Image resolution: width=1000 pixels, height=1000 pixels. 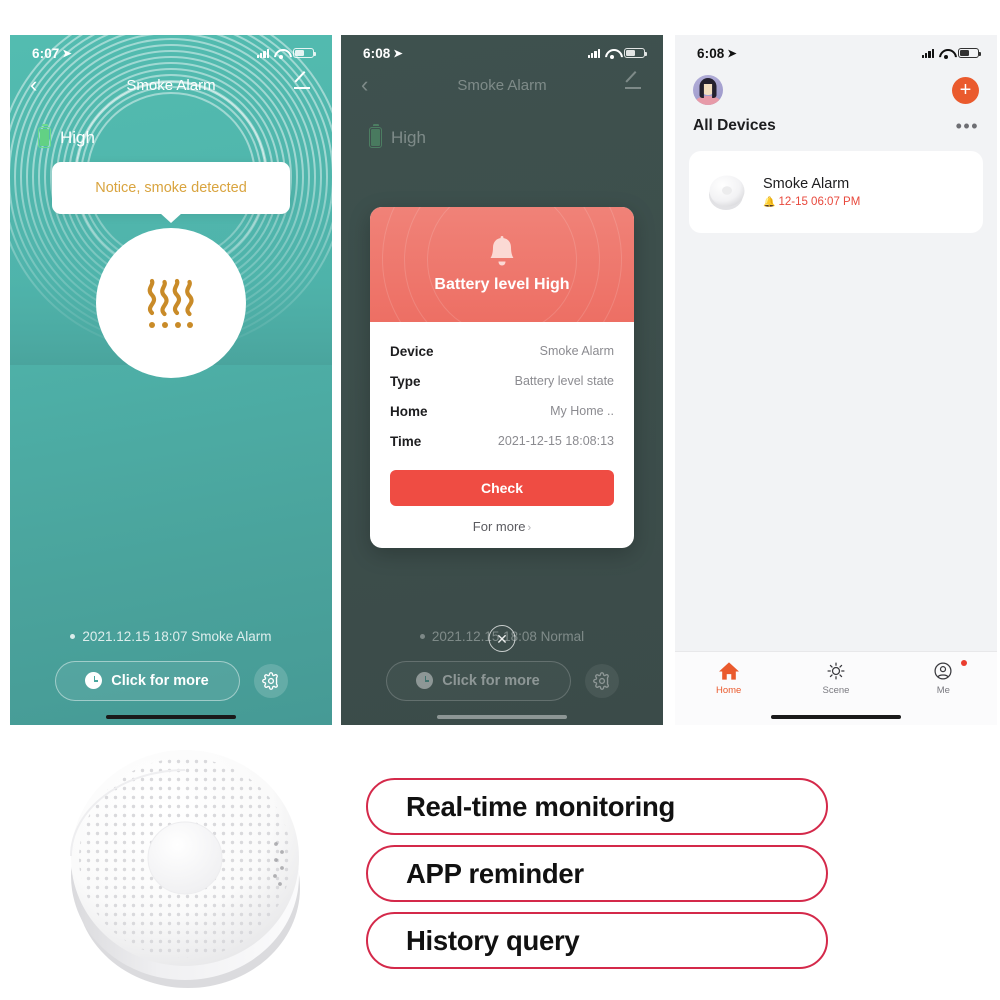 I want to click on latest-log-entry: 2021.12.15 18:07 Smoke Alarm, so click(x=171, y=636).